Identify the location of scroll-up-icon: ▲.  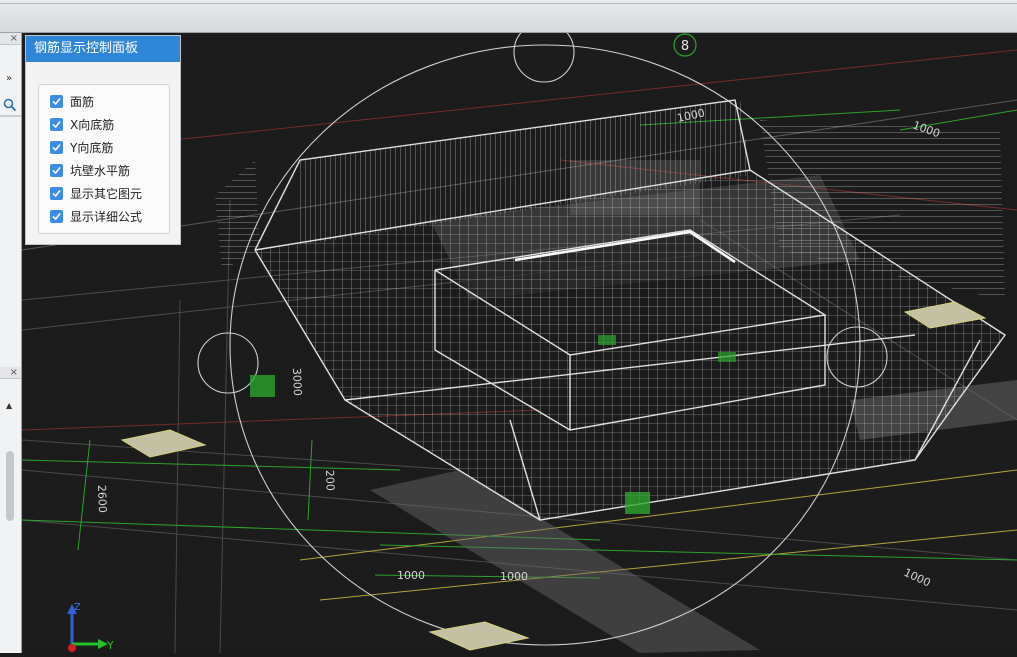
(9, 405).